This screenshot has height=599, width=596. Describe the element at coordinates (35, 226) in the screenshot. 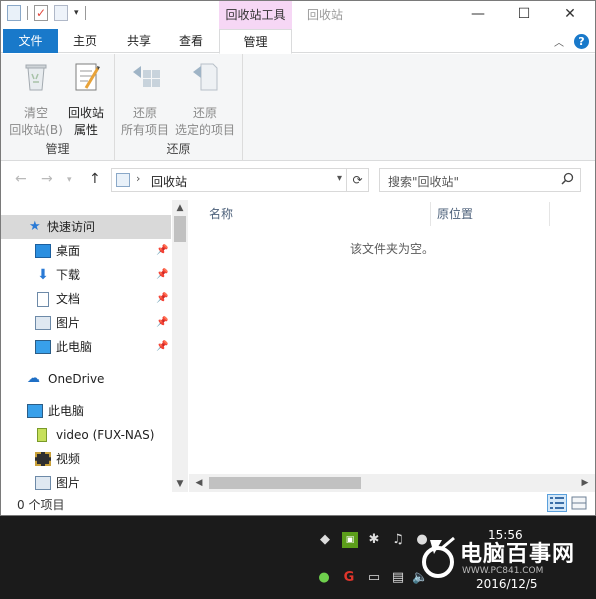

I see `star-icon: ★` at that location.